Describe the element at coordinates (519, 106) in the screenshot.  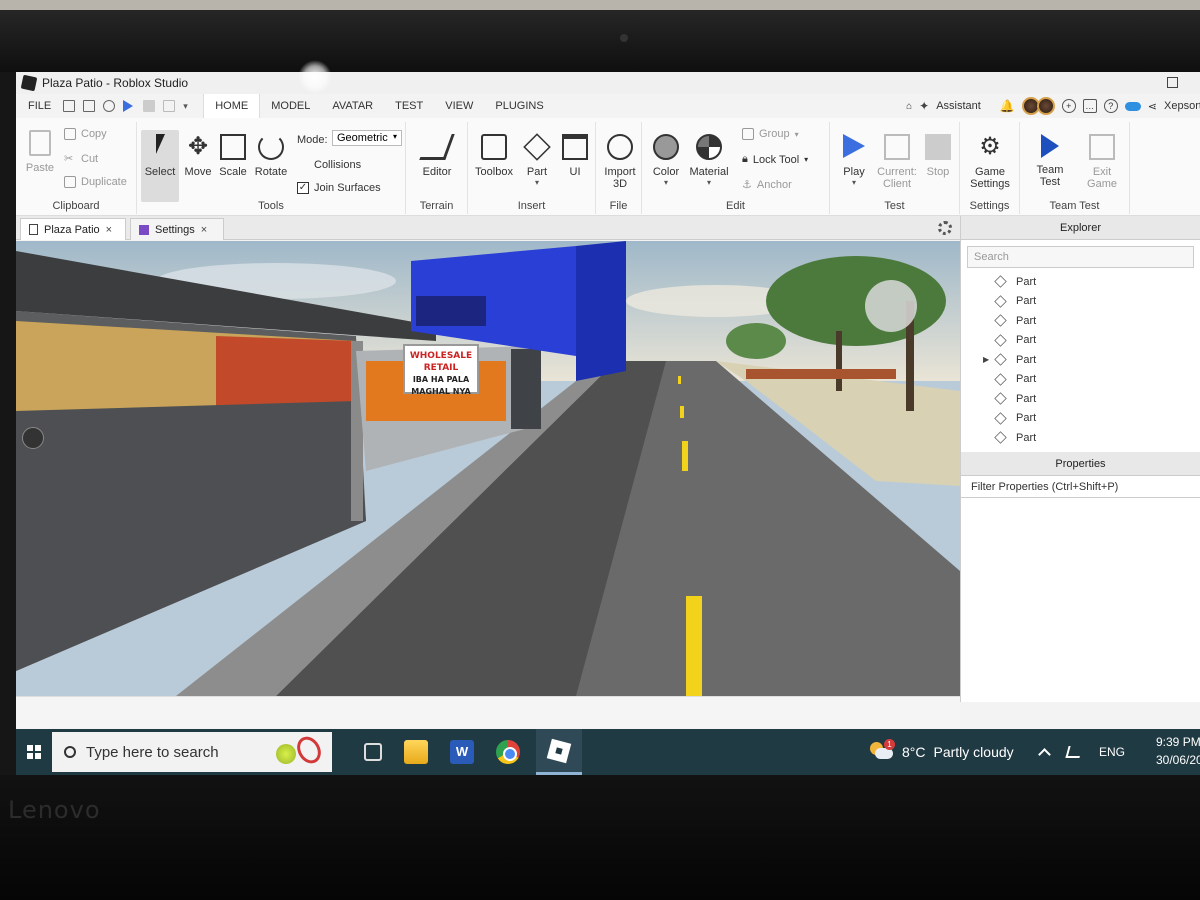
I see `tab-plugins: PLUGINS` at that location.